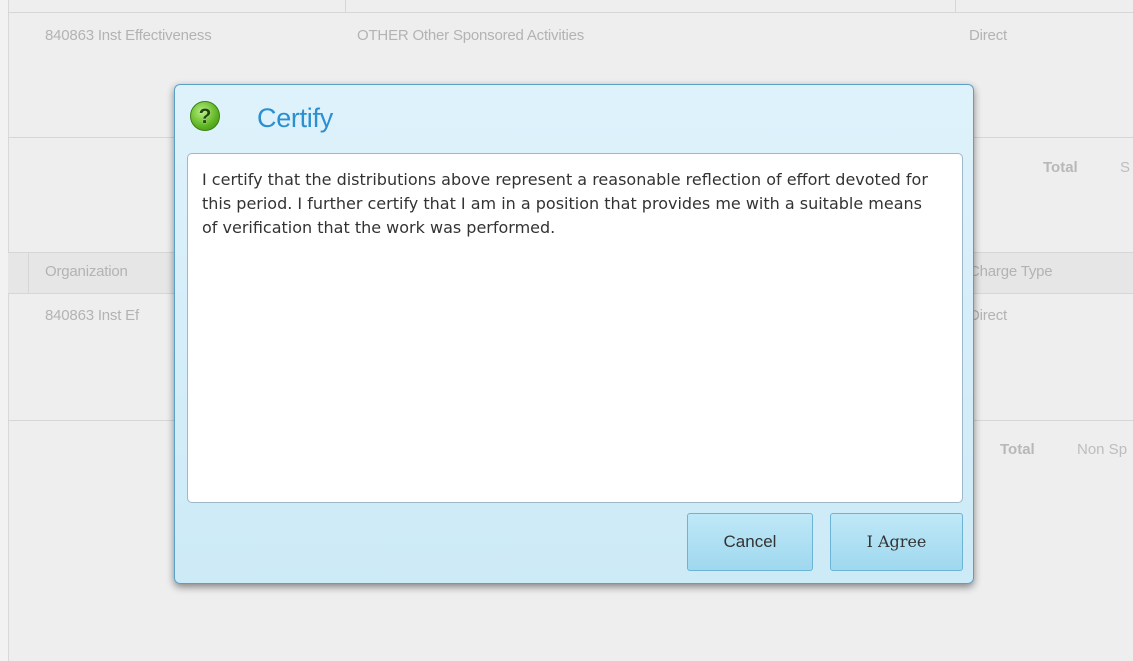  Describe the element at coordinates (1102, 449) in the screenshot. I see `background-total-value: Non Sp` at that location.